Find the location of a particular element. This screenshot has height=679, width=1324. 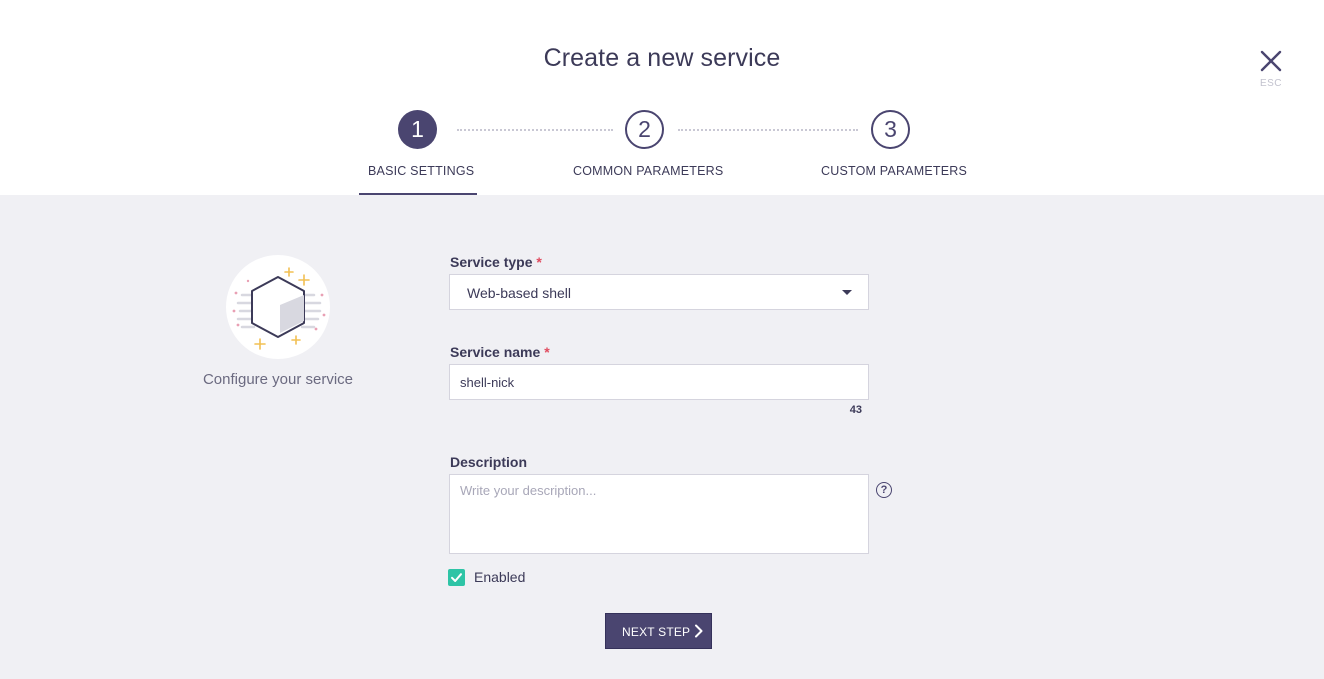

tab-custom-parameters: CUSTOM PARAMETERS is located at coordinates (894, 171).